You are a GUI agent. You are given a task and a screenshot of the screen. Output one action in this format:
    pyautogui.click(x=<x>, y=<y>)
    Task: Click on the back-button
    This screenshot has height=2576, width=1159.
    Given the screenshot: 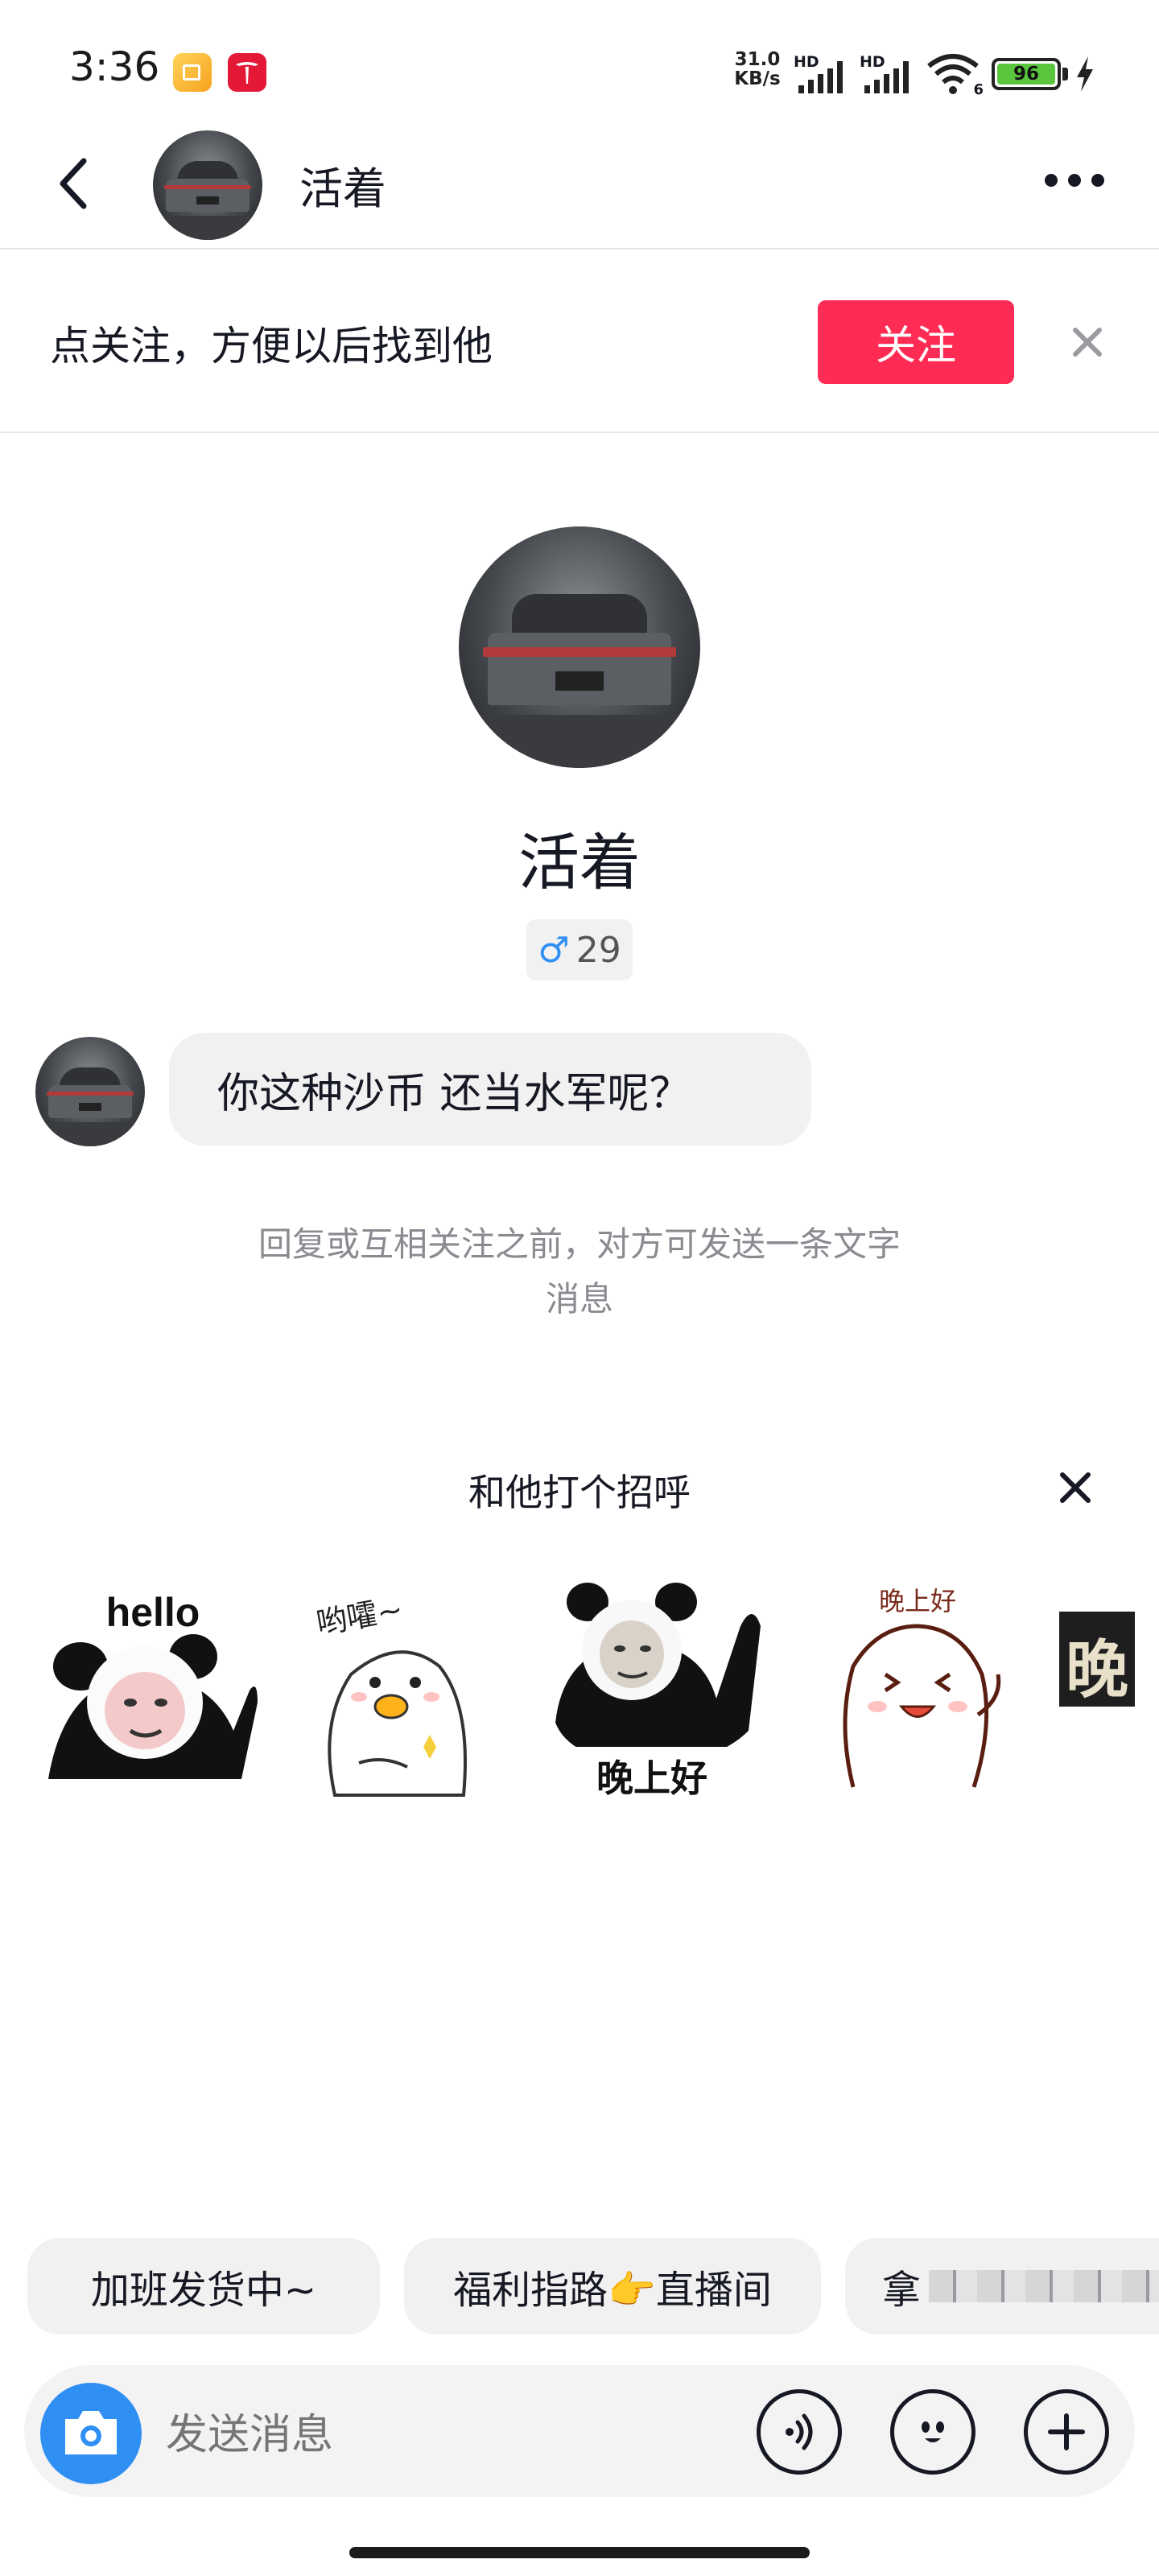 What is the action you would take?
    pyautogui.click(x=74, y=183)
    